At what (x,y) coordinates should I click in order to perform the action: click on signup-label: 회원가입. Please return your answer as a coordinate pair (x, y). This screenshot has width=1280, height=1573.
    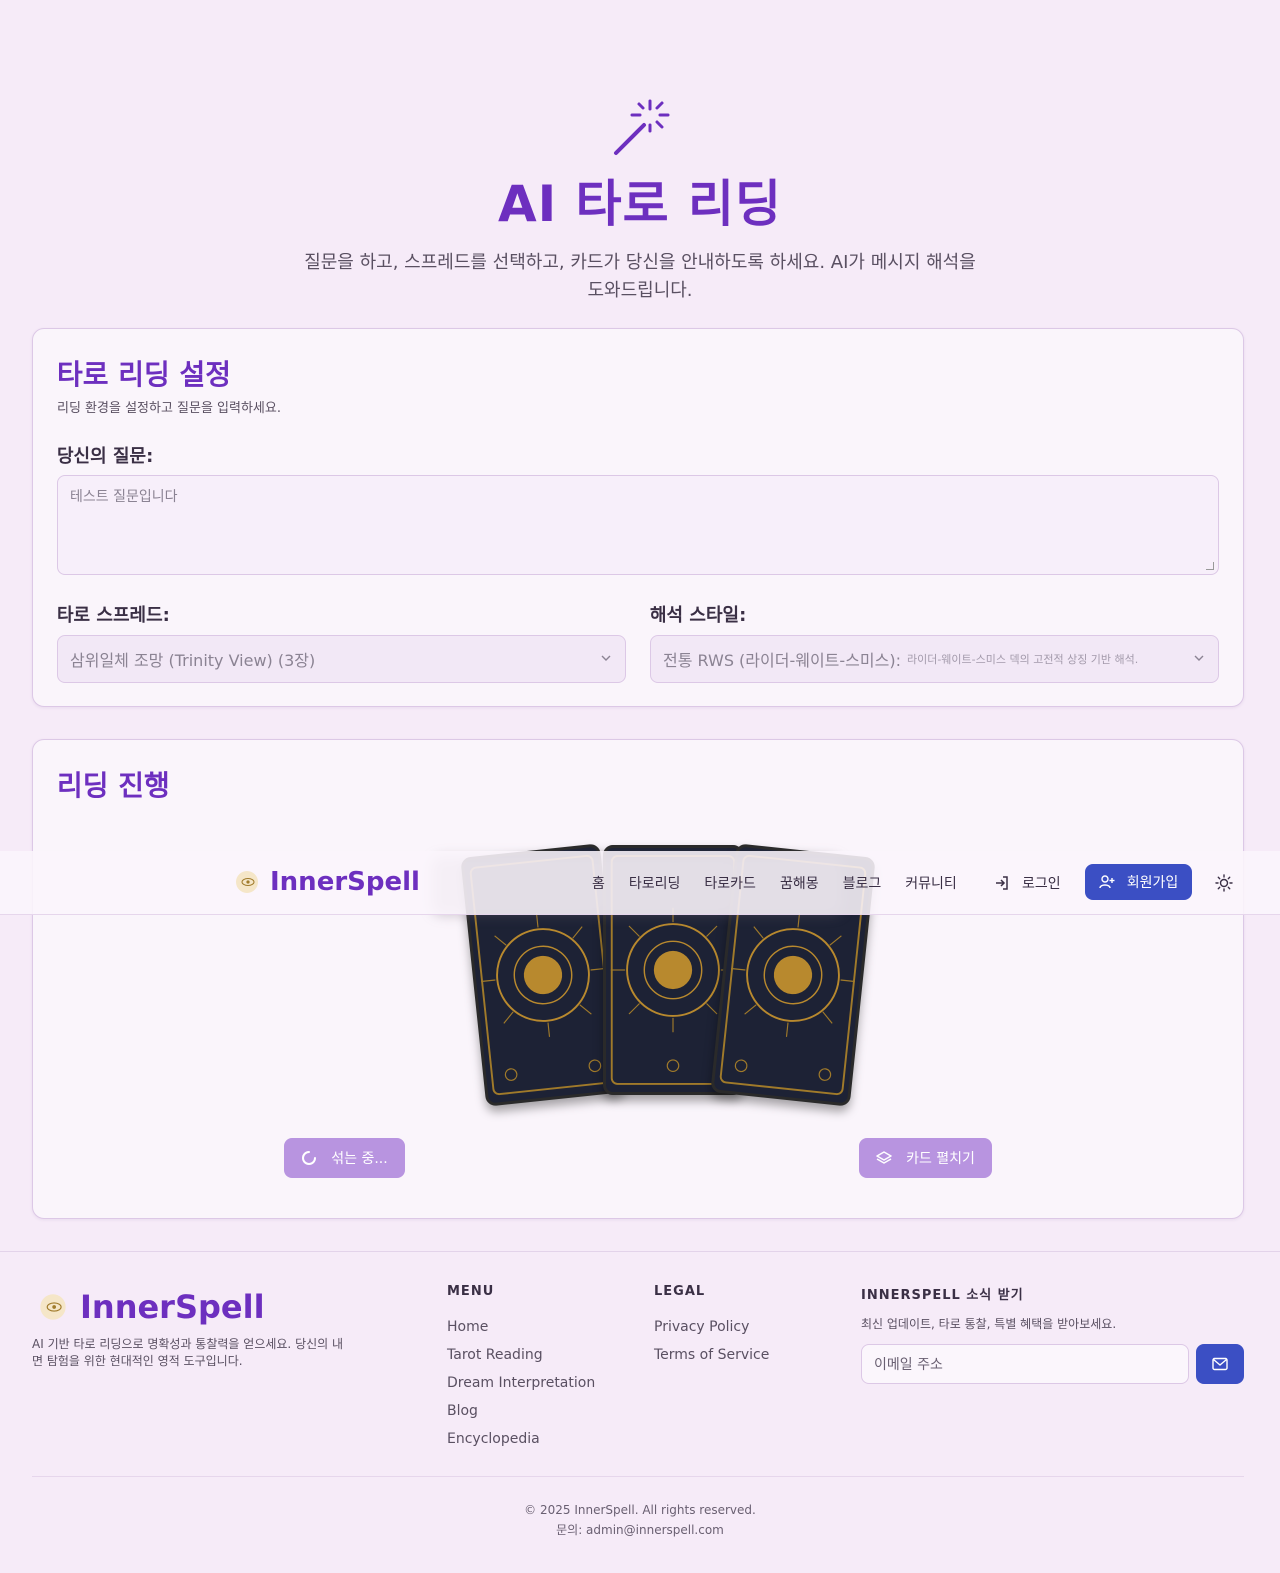
    Looking at the image, I should click on (1152, 883).